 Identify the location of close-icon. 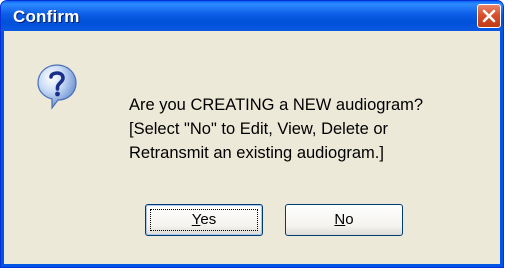
(489, 16).